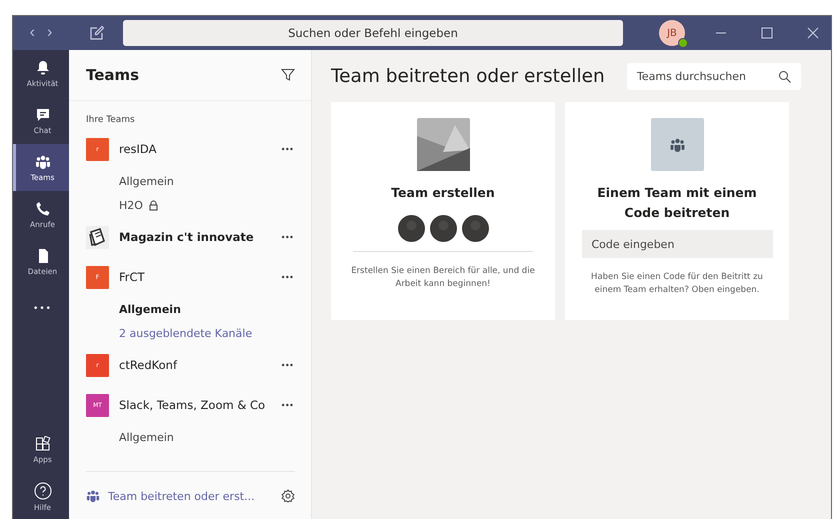 This screenshot has height=519, width=838. Describe the element at coordinates (43, 491) in the screenshot. I see `help-icon` at that location.